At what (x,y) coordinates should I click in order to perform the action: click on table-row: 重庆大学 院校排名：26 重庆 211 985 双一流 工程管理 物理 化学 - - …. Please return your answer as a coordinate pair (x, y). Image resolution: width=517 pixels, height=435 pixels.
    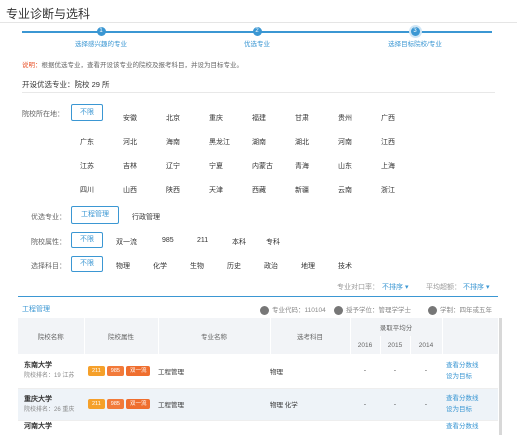
    Looking at the image, I should click on (258, 404).